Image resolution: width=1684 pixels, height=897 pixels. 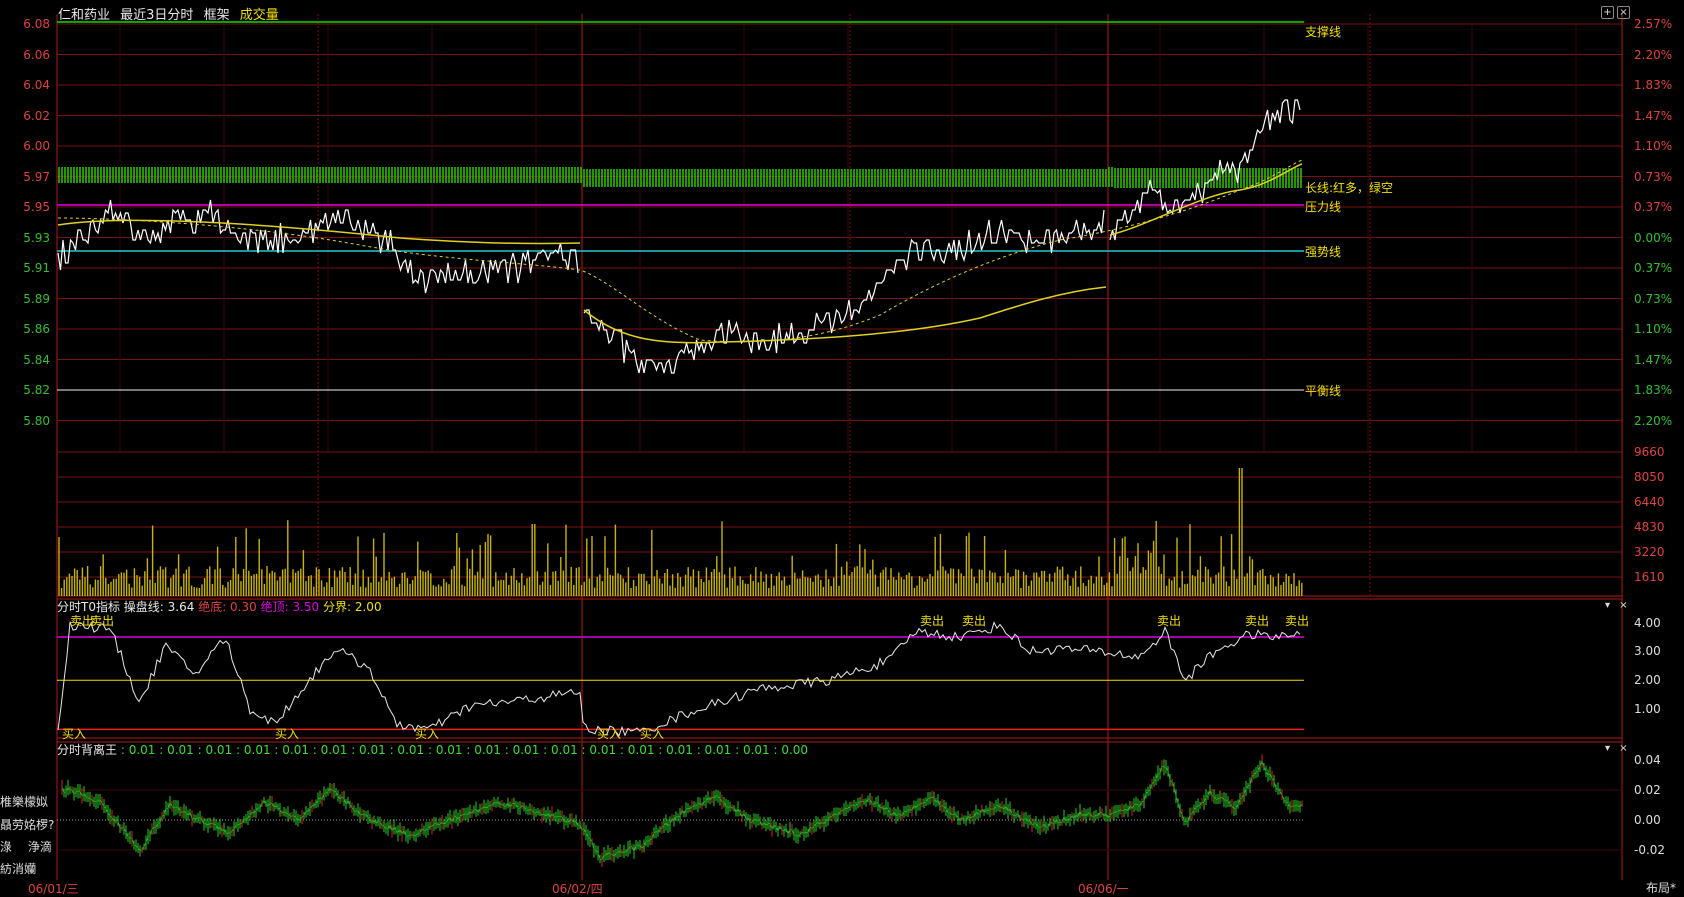 I want to click on date-label-2: 06/02/四, so click(x=577, y=889).